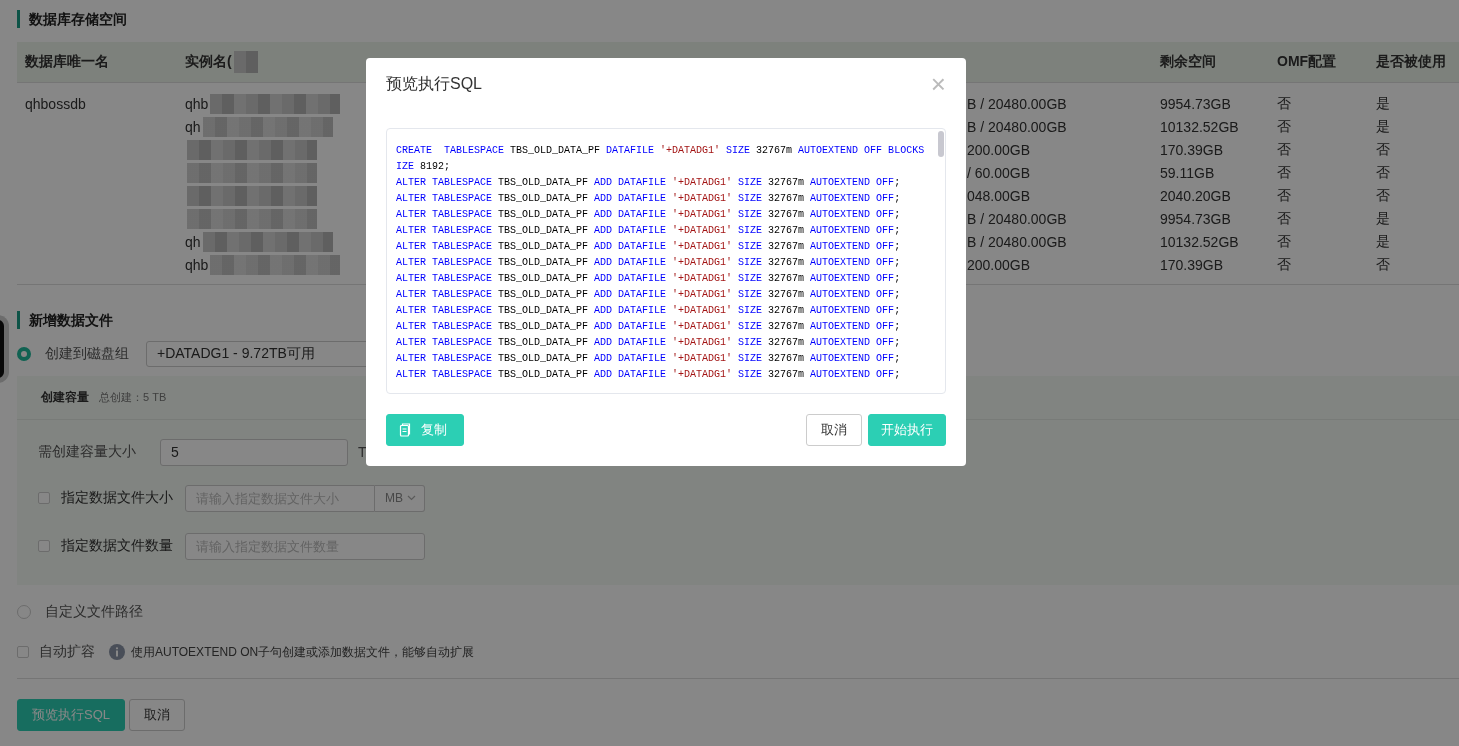  Describe the element at coordinates (434, 83) in the screenshot. I see `dialog-title: 预览执行SQL` at that location.